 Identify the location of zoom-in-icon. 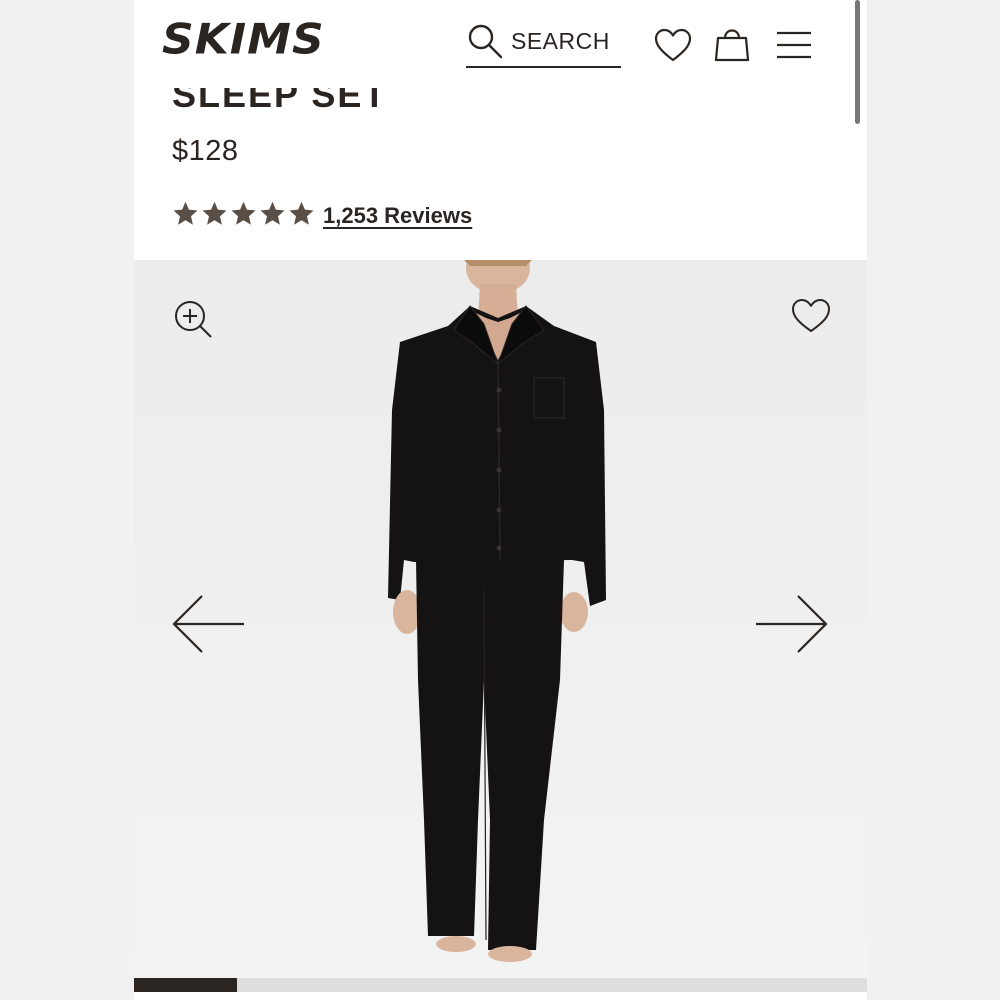
(193, 319).